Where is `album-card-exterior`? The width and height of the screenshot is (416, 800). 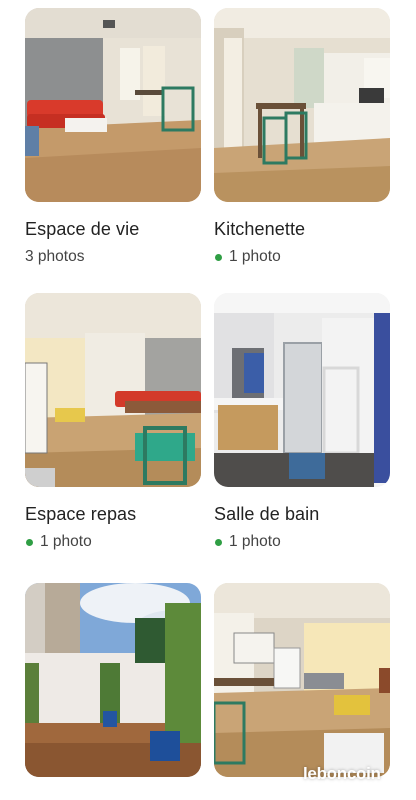 album-card-exterior is located at coordinates (113, 680).